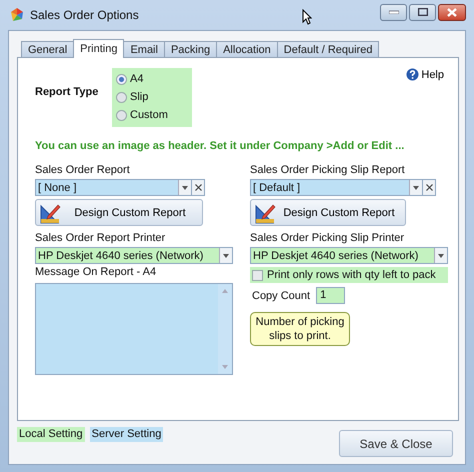 This screenshot has width=474, height=472. I want to click on maximize-button, so click(422, 12).